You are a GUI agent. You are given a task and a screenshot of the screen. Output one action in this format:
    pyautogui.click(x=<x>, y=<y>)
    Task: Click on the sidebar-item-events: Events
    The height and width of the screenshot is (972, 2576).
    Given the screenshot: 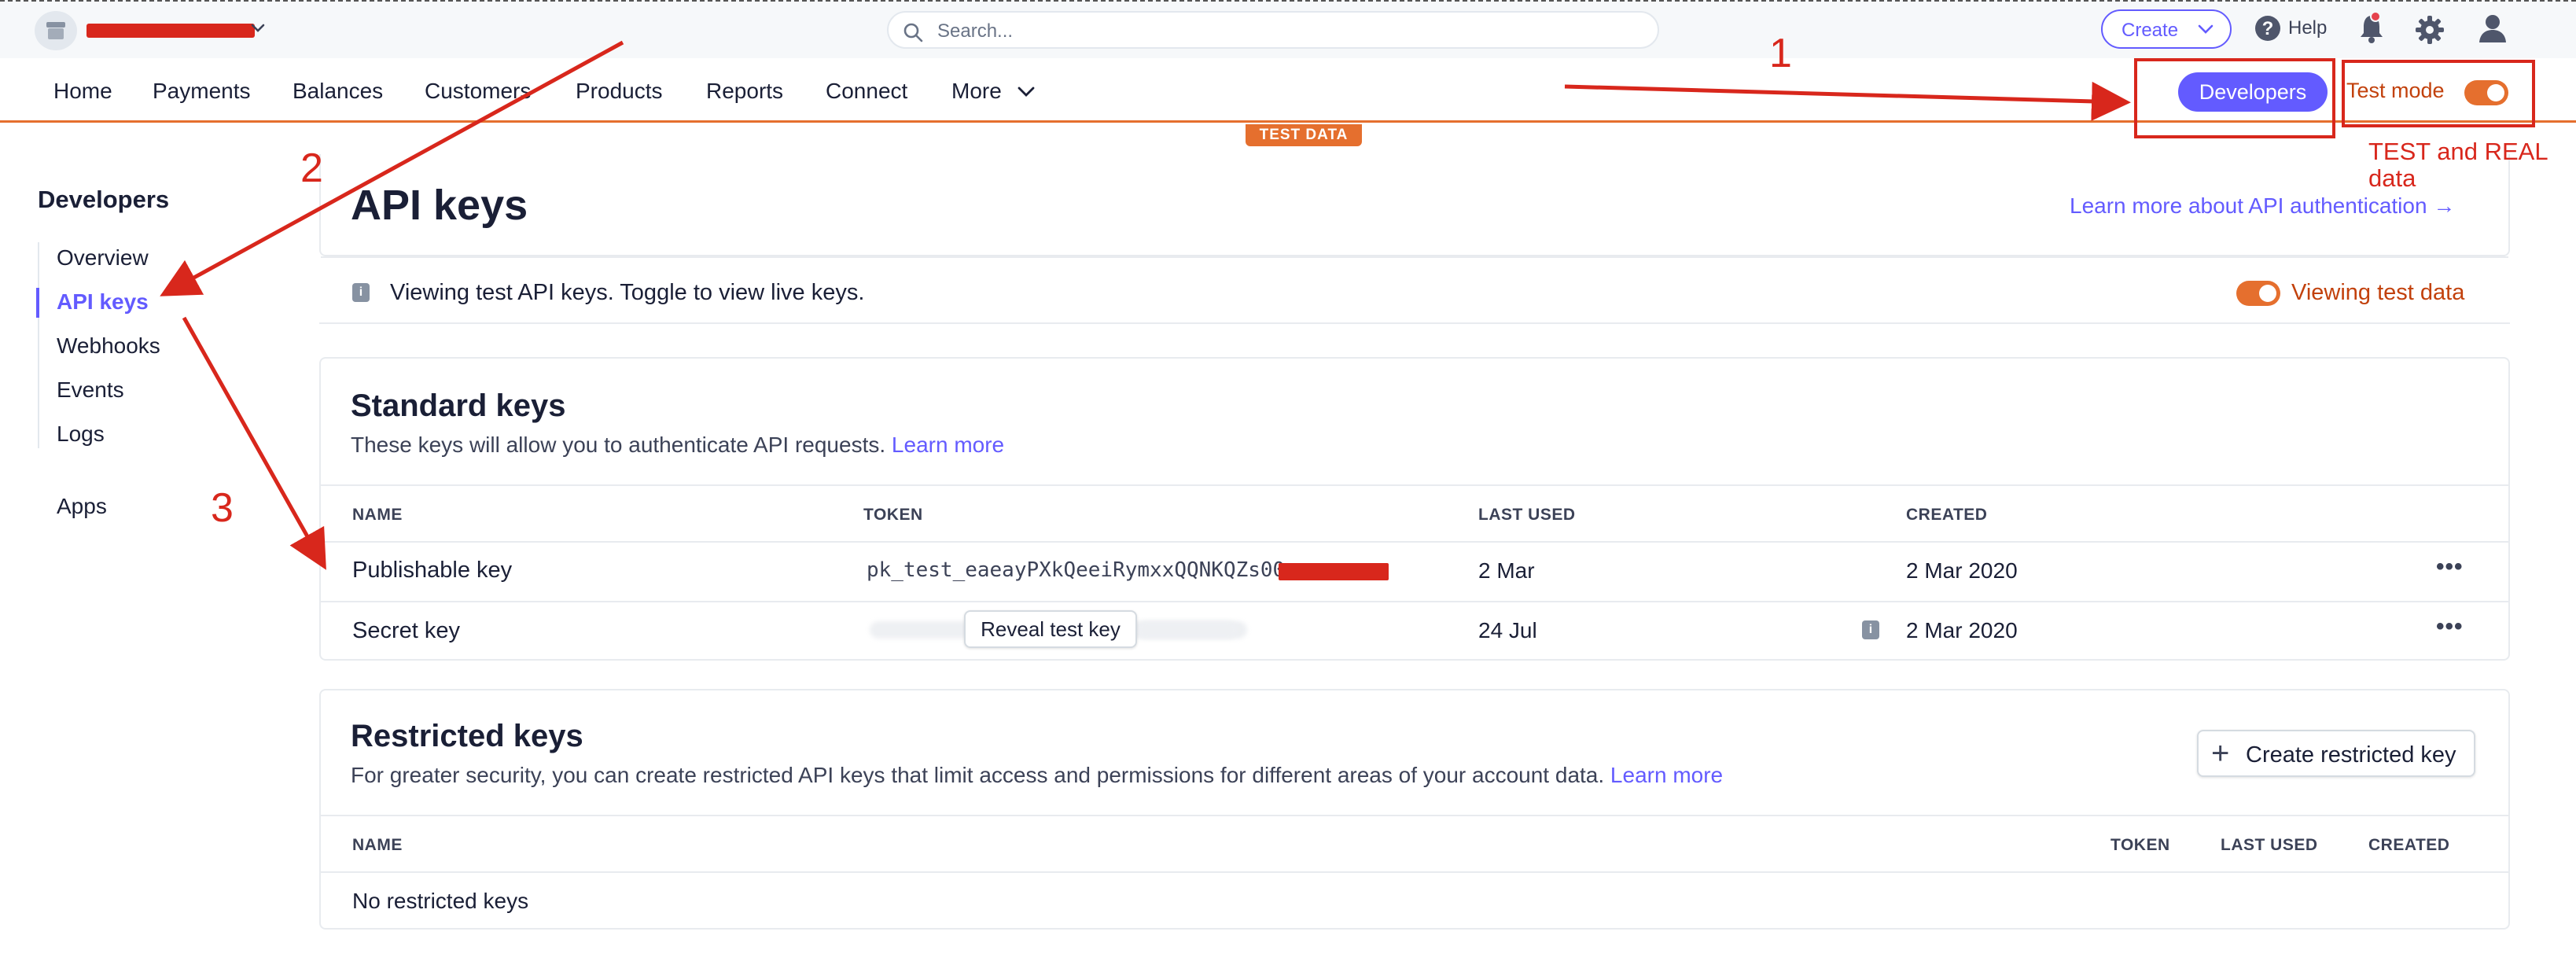 What is the action you would take?
    pyautogui.click(x=90, y=390)
    